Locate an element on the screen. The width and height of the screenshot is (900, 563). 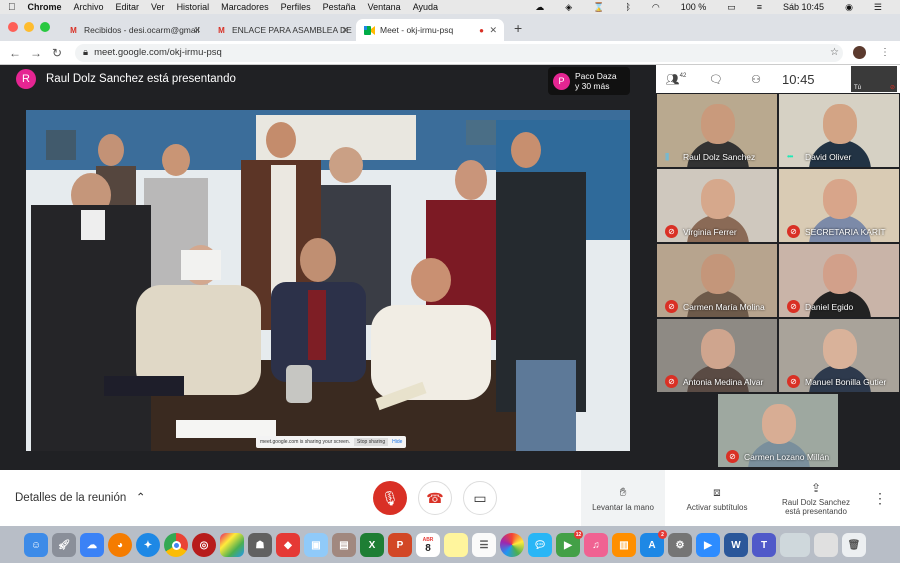
control-center-icon: ≡ is located at coordinates (759, 7).